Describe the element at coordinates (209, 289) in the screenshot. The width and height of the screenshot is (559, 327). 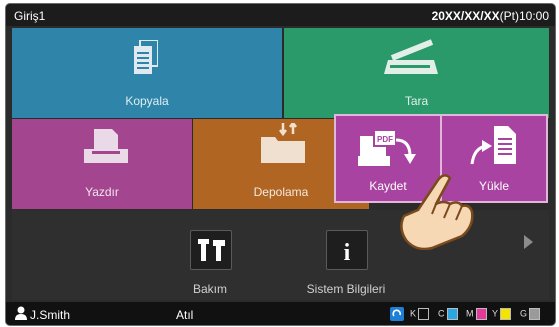
I see `maintenance-label: Bakım` at that location.